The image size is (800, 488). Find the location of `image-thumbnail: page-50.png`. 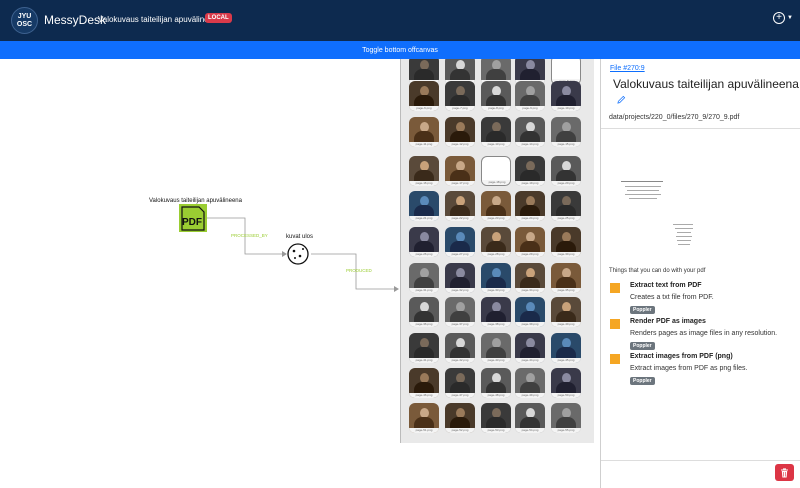

image-thumbnail: page-50.png is located at coordinates (566, 383).